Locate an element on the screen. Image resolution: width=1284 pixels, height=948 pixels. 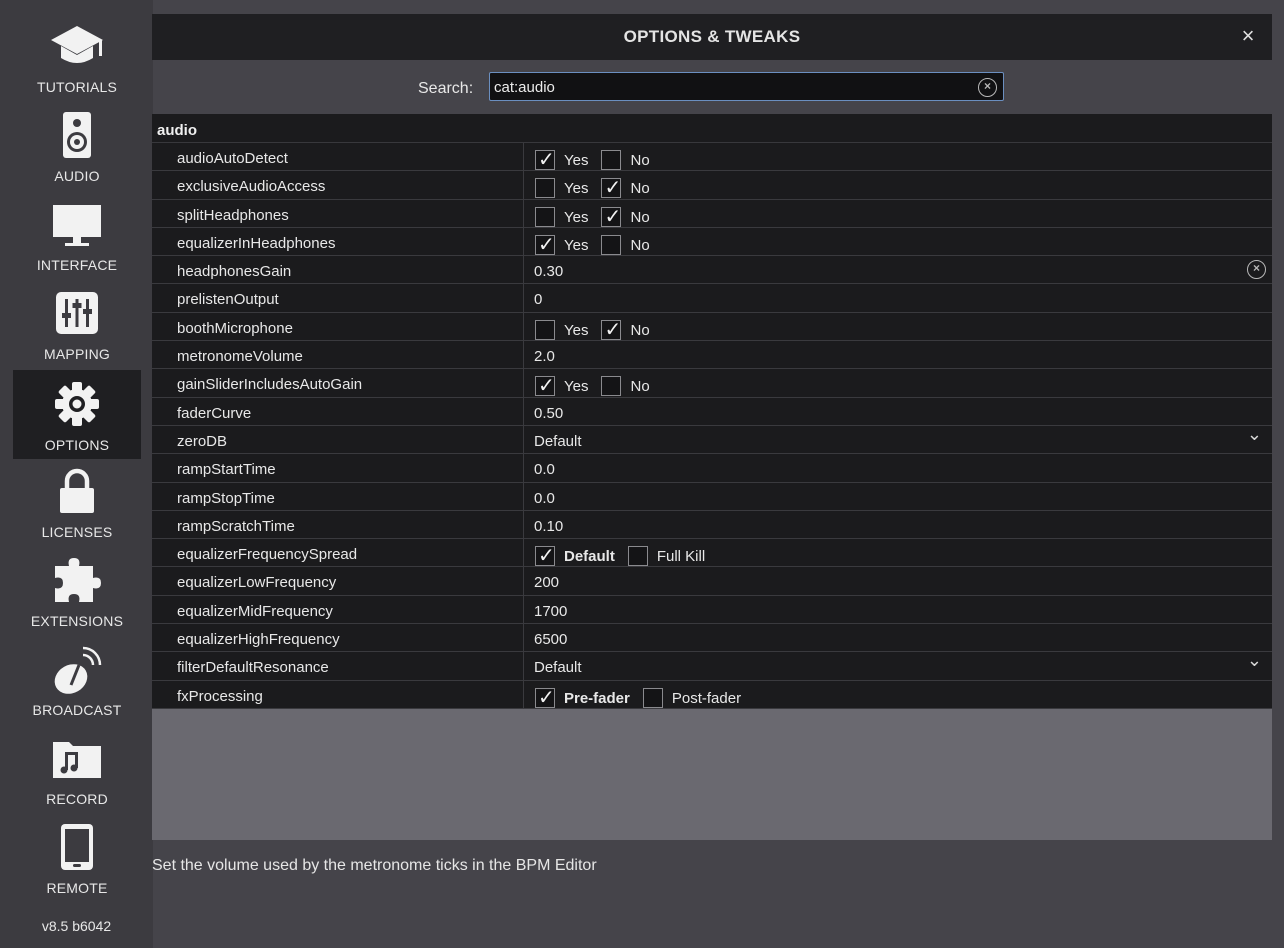
value-text: 1700 is located at coordinates (550, 611).